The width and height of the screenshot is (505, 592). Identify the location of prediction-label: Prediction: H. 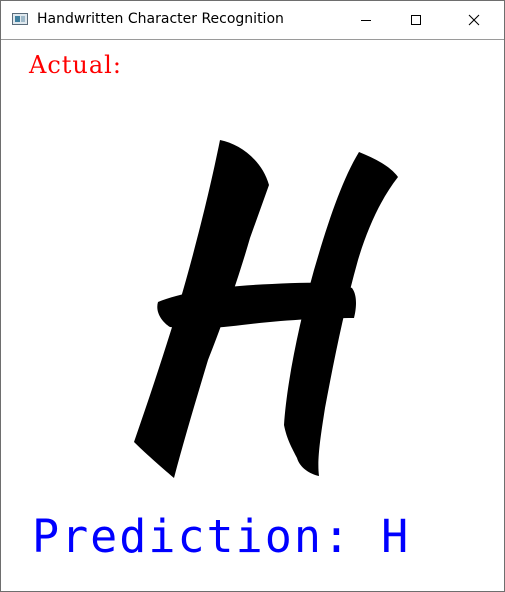
(221, 536).